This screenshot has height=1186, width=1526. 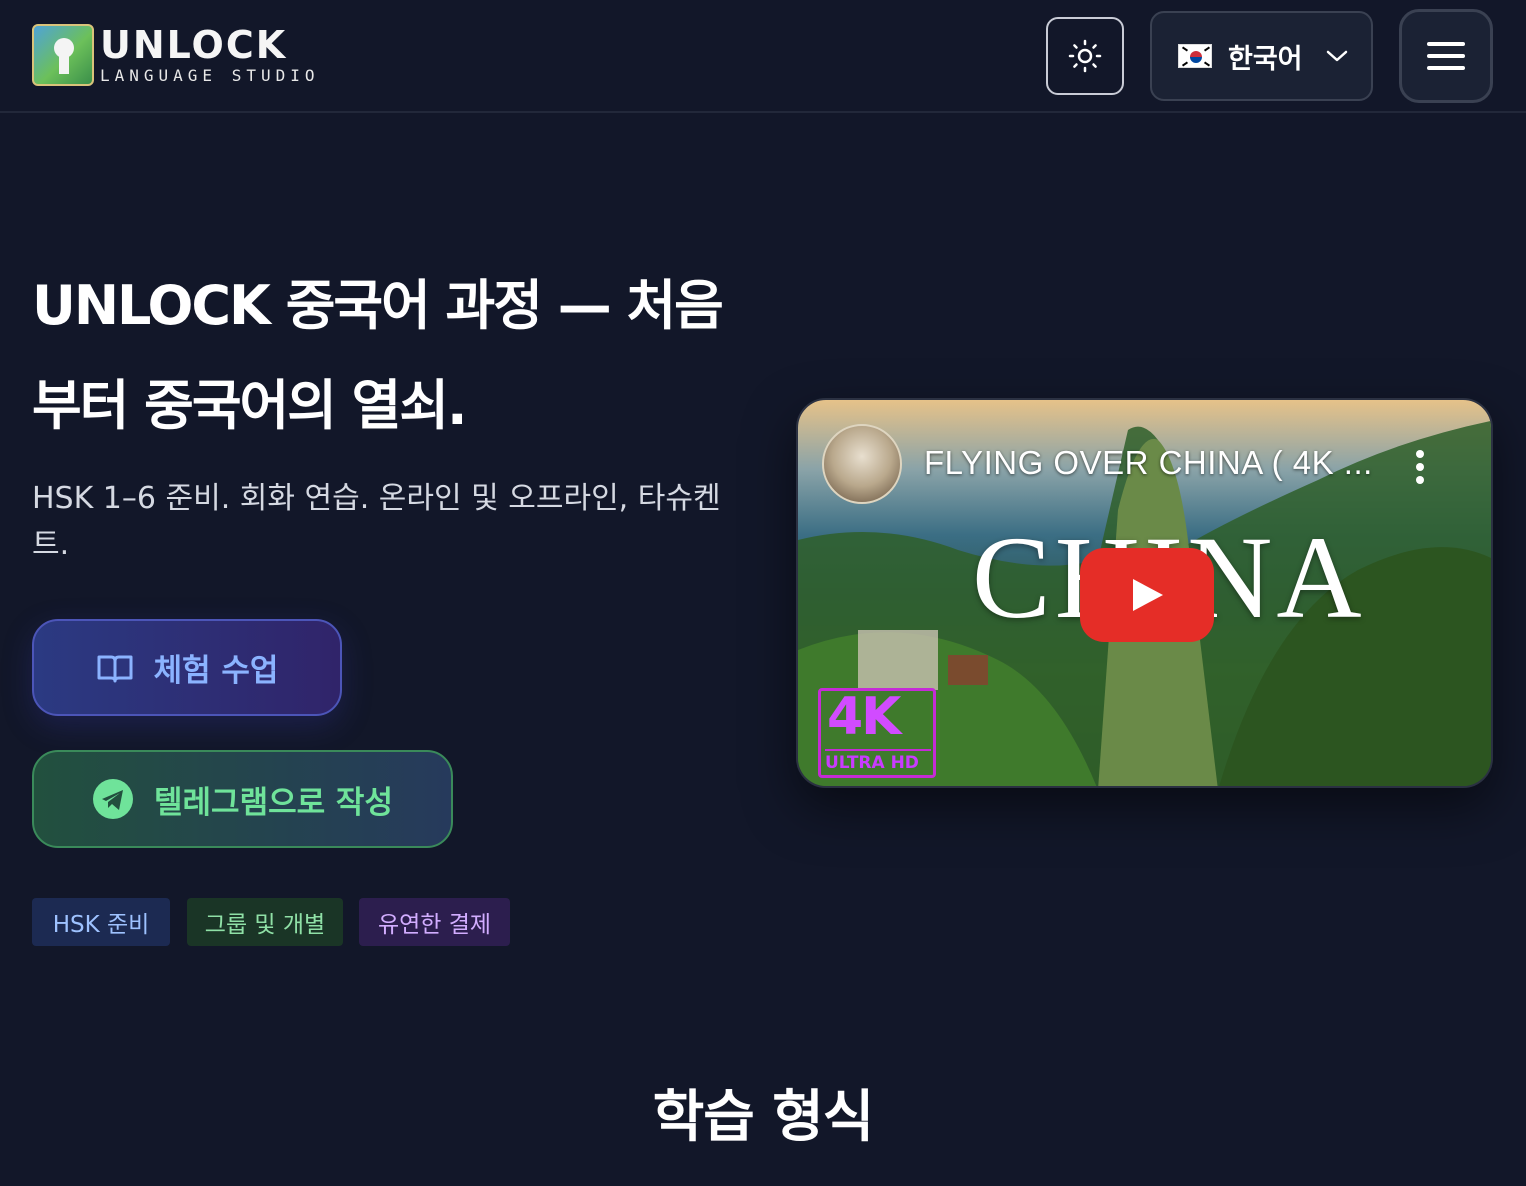 I want to click on logo-title: UNLOCK, so click(x=194, y=45).